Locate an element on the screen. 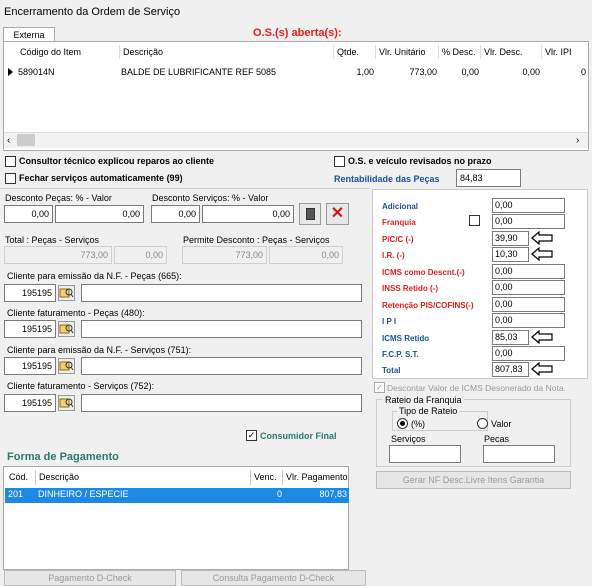 This screenshot has width=592, height=586. icms-descnt-label: ICMS como Descnt.(-) is located at coordinates (423, 272).